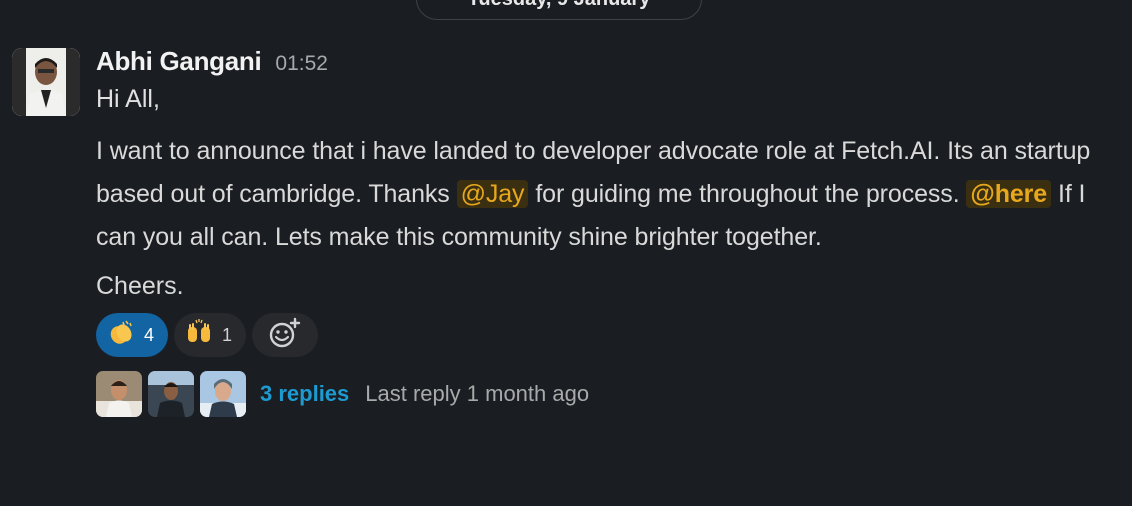  I want to click on reactions-bar: 4 1, so click(601, 335).